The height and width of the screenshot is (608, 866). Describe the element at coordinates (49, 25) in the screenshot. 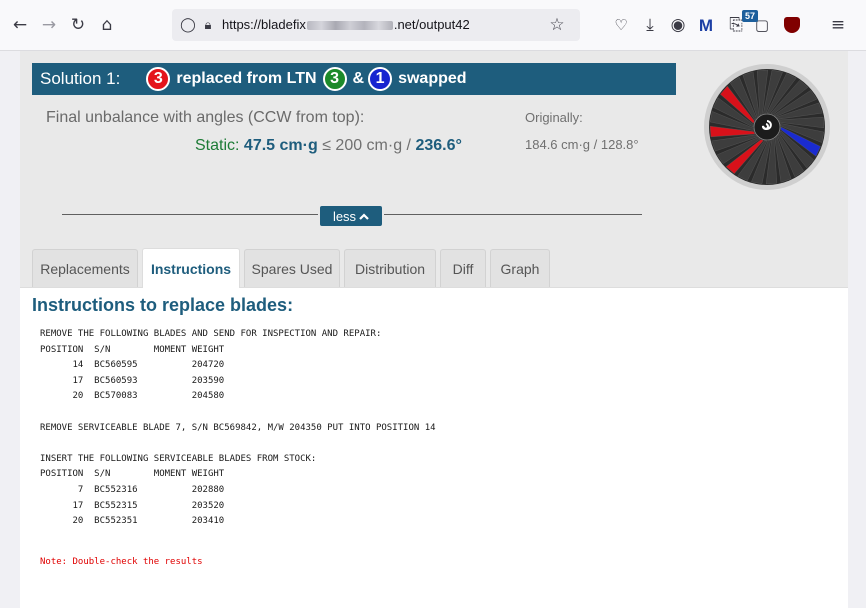

I see `forward-arrow-icon: →` at that location.